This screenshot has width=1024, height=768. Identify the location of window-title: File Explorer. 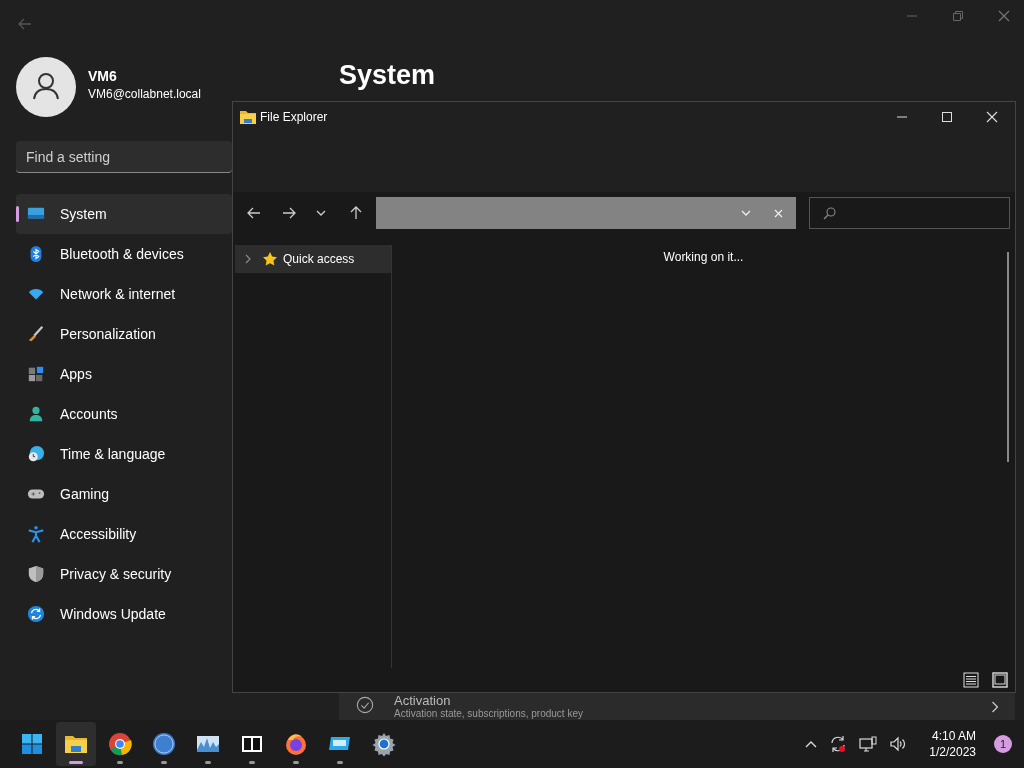
(294, 117).